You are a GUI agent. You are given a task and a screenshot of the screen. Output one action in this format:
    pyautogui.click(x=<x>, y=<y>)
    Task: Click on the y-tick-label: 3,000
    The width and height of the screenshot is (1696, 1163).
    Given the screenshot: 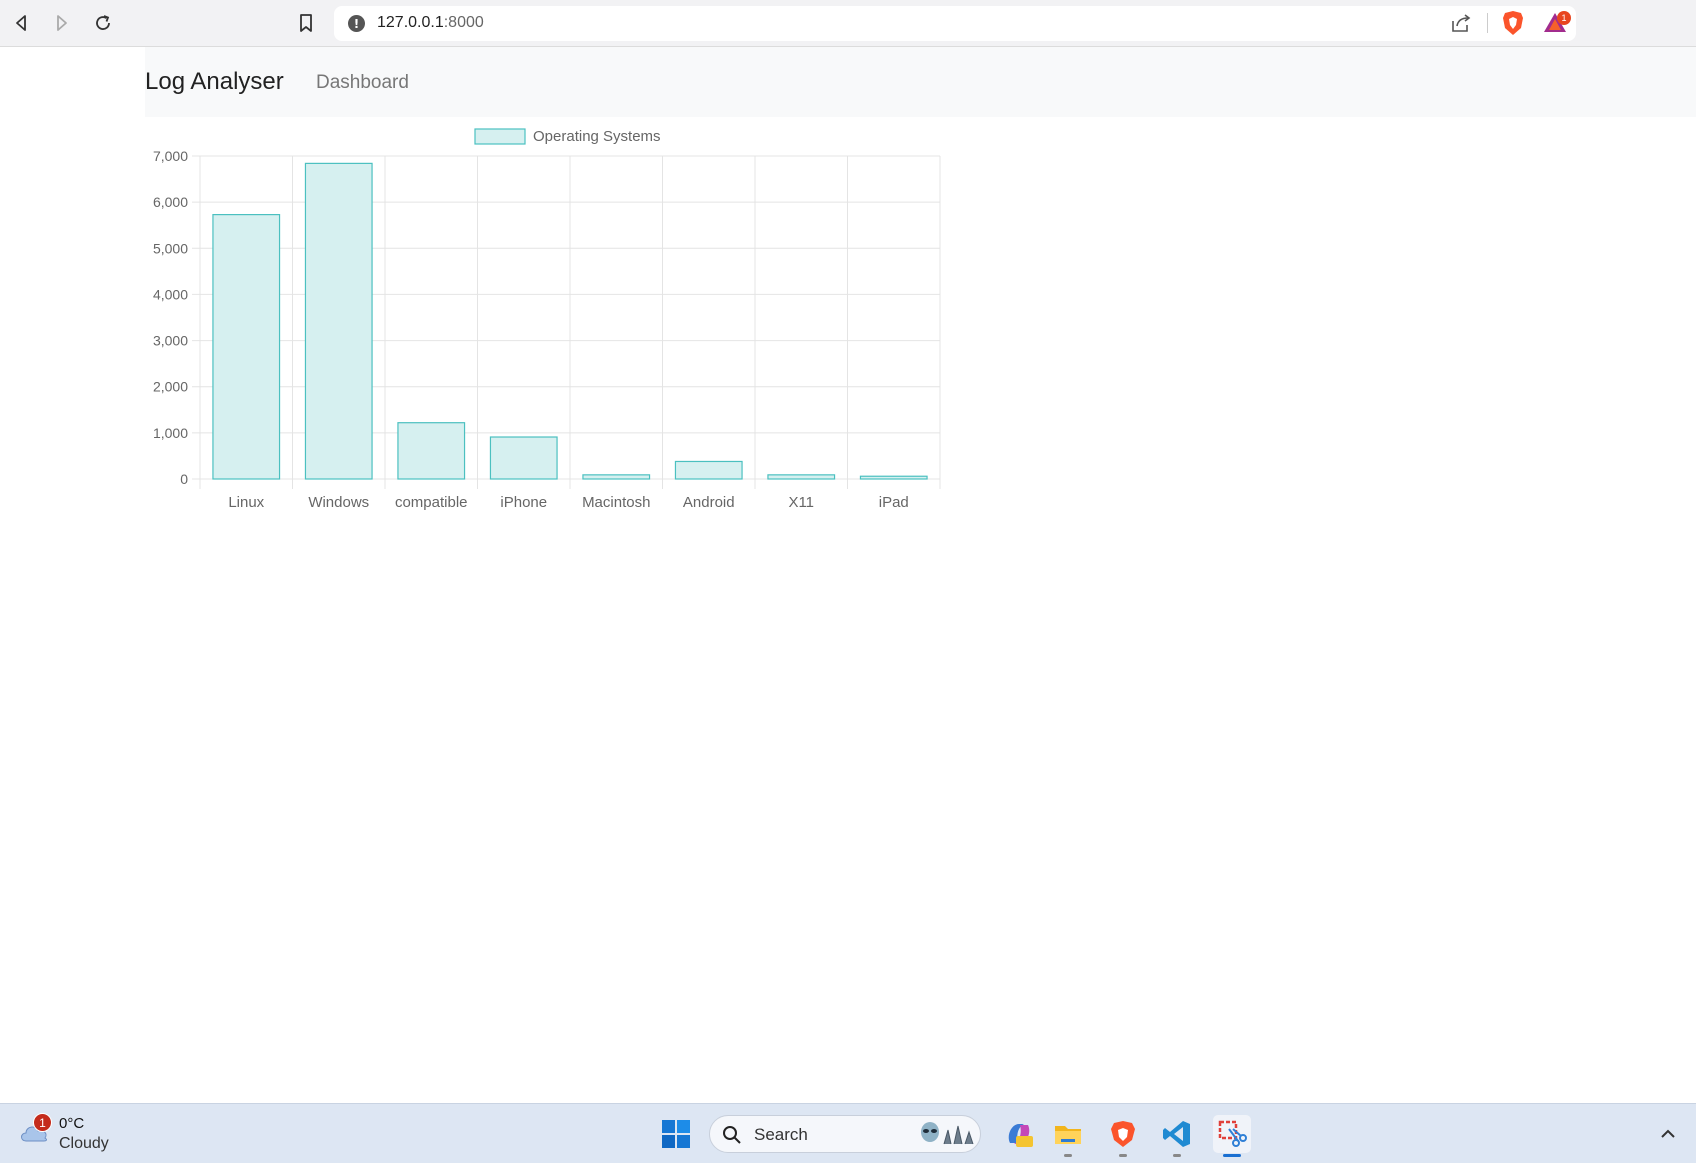 What is the action you would take?
    pyautogui.click(x=170, y=341)
    